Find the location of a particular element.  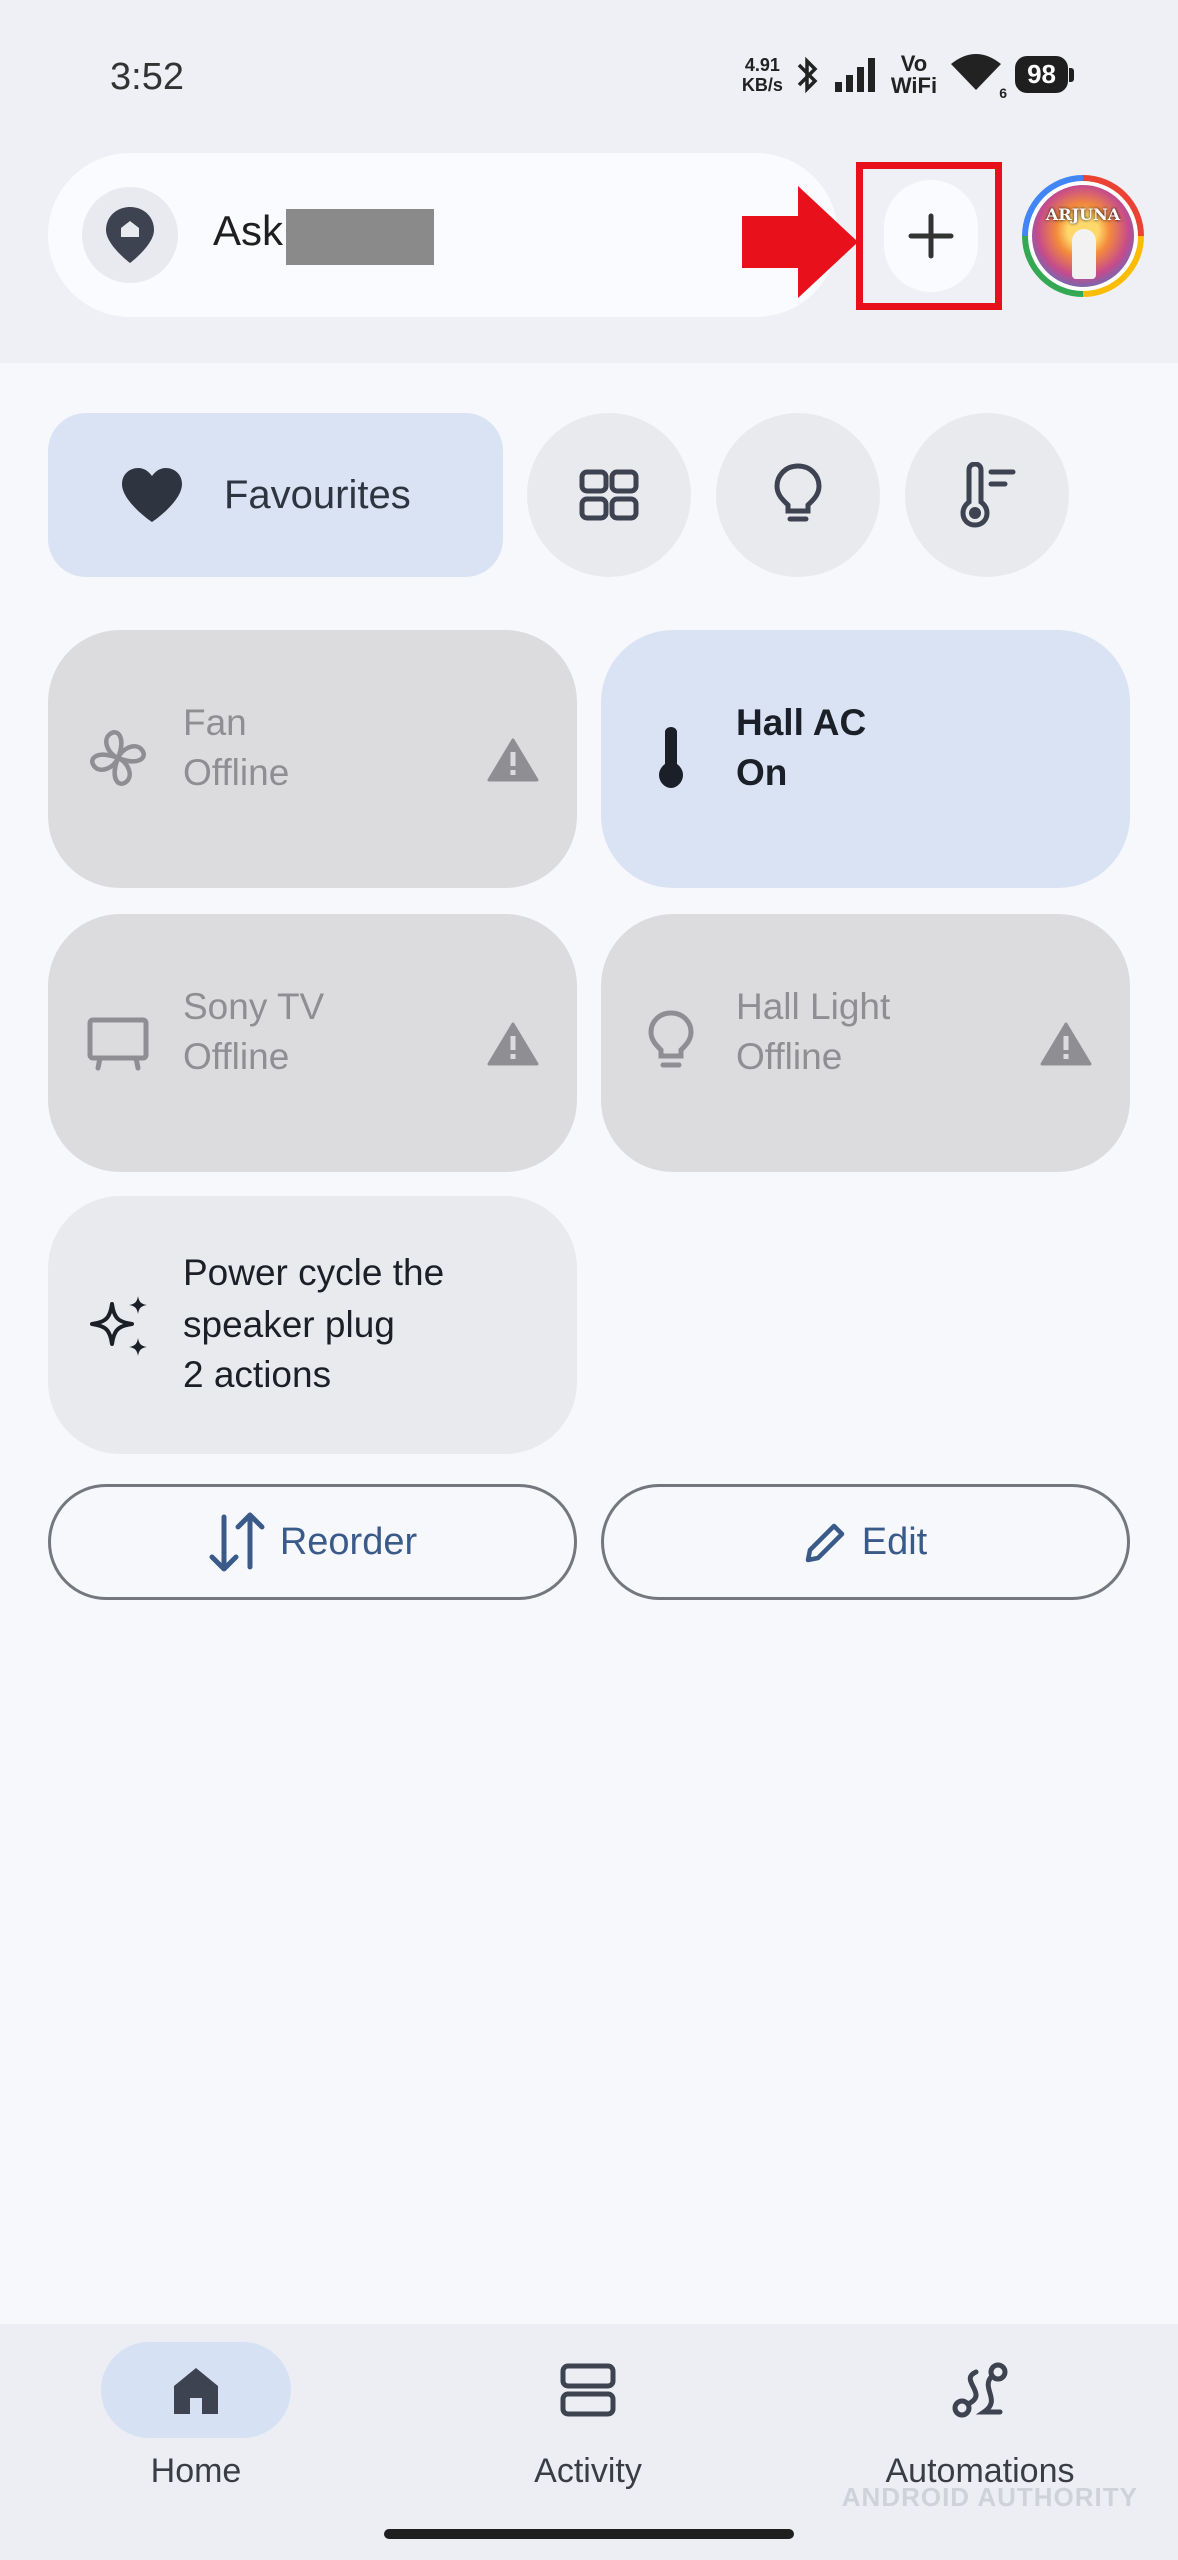

automation-tile: Power cycle the speaker plug 2 actions is located at coordinates (312, 1325).